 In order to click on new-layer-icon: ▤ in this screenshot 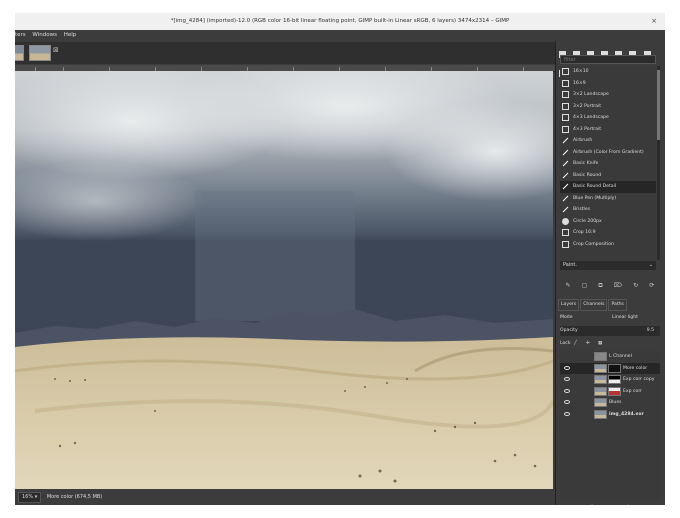, I will do `click(580, 504)`.